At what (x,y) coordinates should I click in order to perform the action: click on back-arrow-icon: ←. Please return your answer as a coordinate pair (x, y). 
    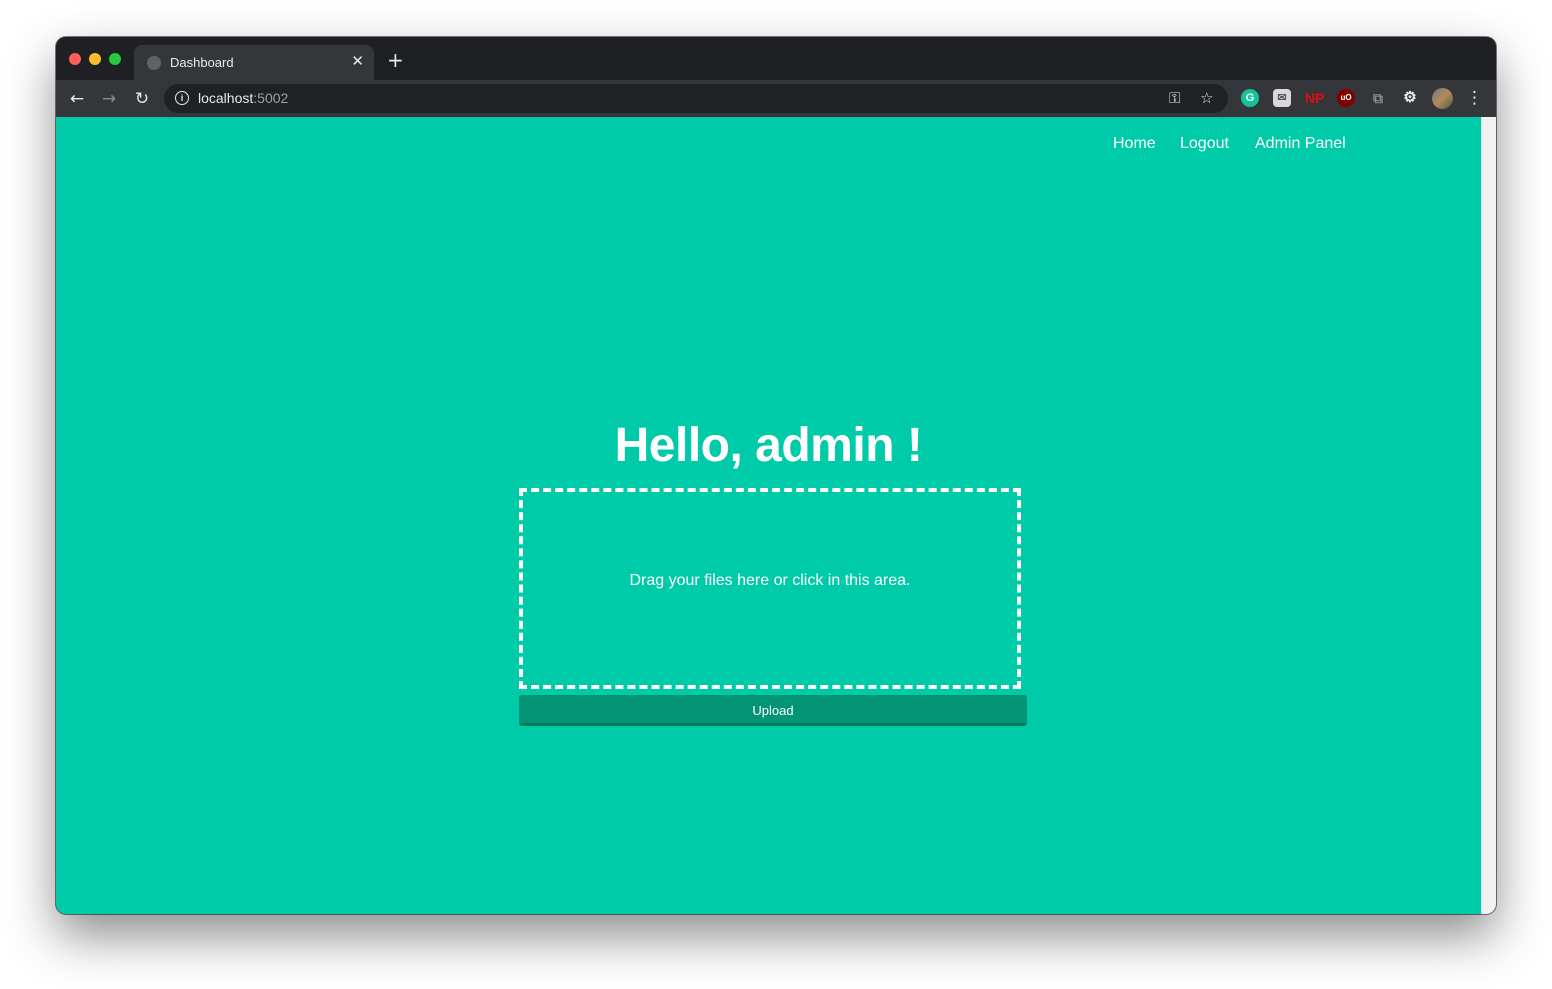
    Looking at the image, I should click on (77, 99).